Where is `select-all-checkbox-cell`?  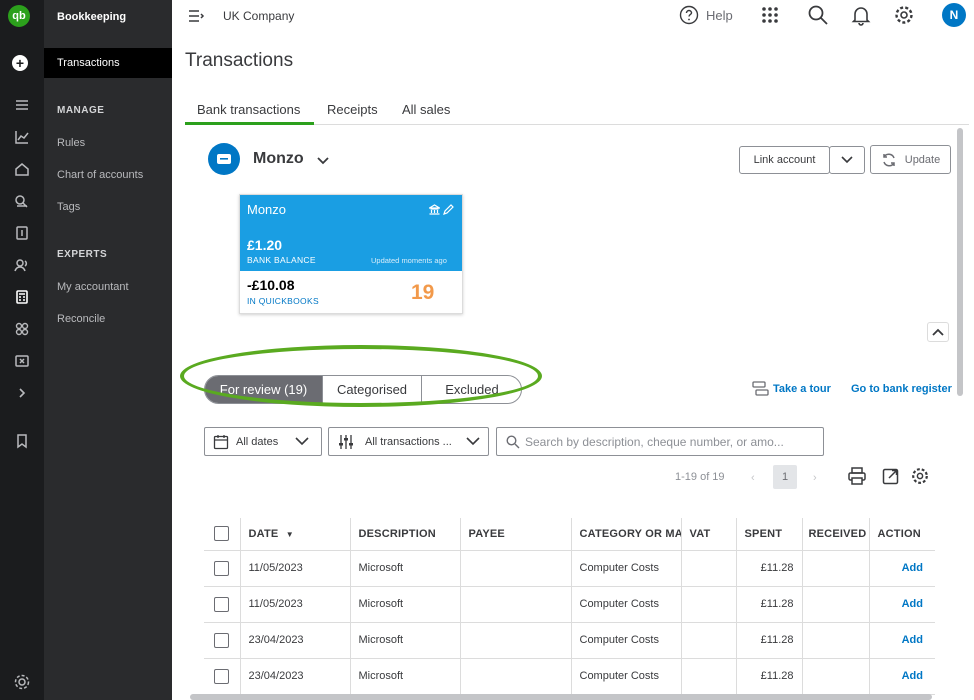 select-all-checkbox-cell is located at coordinates (222, 534).